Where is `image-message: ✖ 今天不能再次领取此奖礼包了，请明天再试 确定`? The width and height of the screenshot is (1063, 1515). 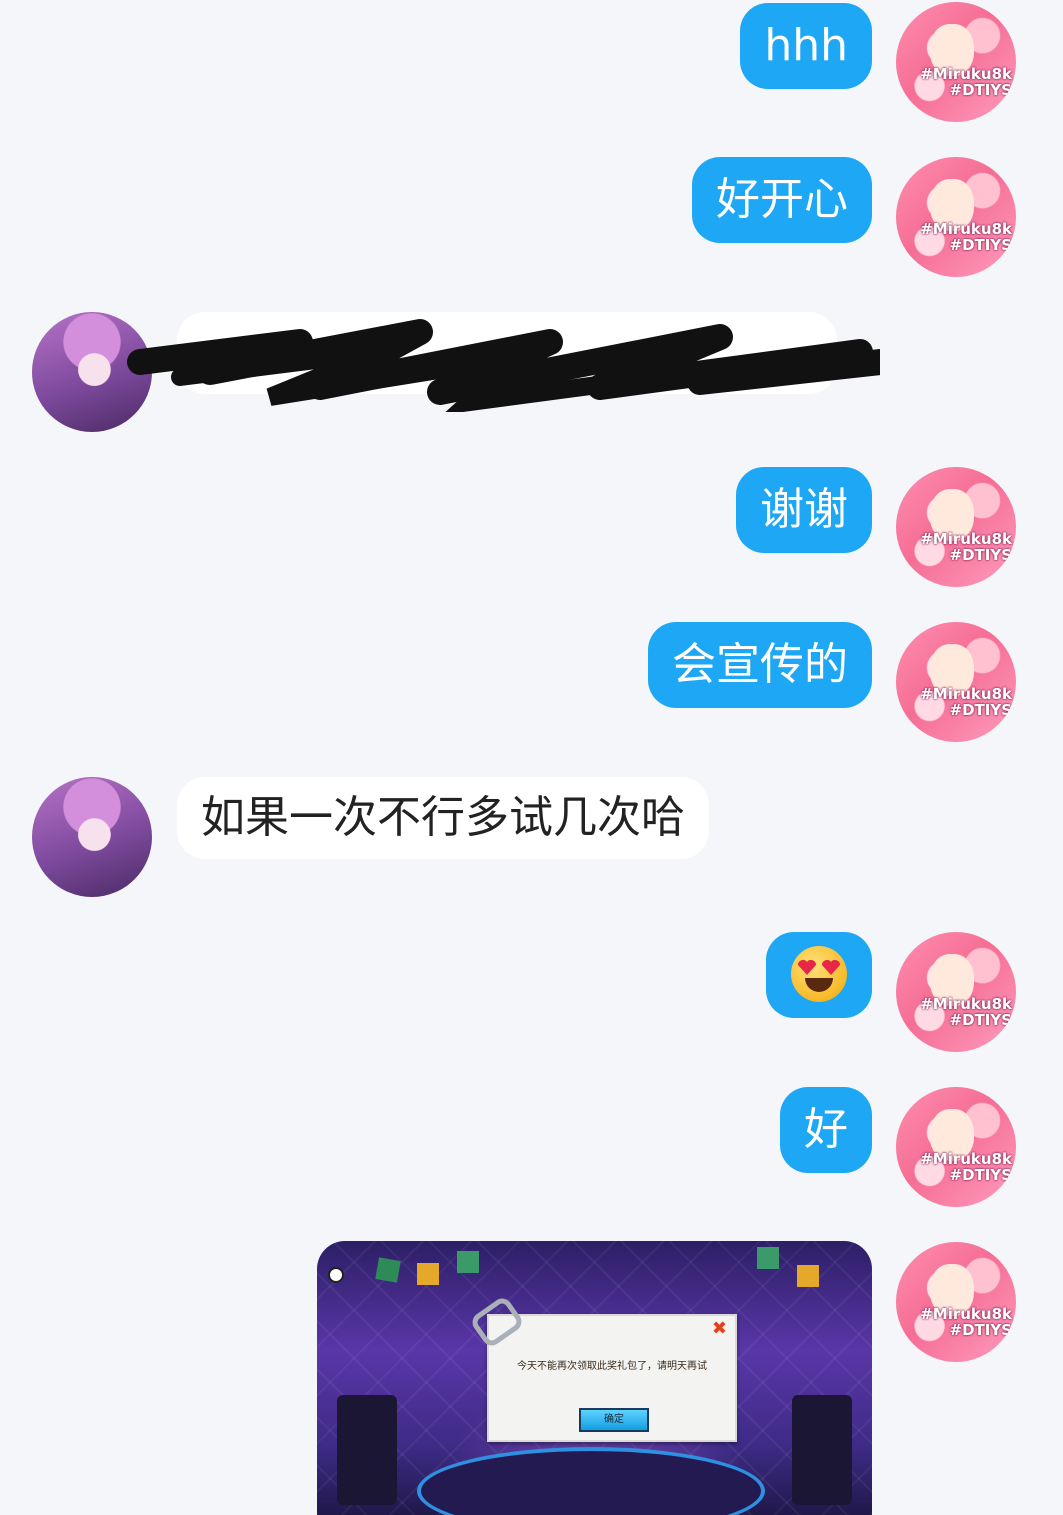
image-message: ✖ 今天不能再次领取此奖礼包了，请明天再试 确定 is located at coordinates (594, 1378).